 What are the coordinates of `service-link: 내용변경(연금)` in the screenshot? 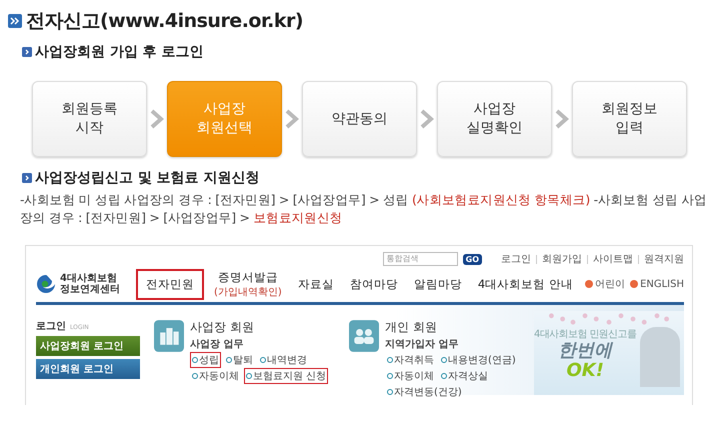 It's located at (478, 360).